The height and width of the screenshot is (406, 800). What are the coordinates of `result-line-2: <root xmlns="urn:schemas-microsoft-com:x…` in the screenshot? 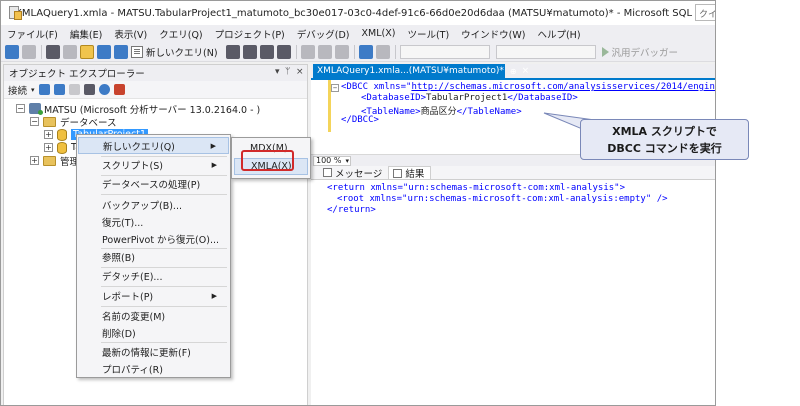 It's located at (502, 199).